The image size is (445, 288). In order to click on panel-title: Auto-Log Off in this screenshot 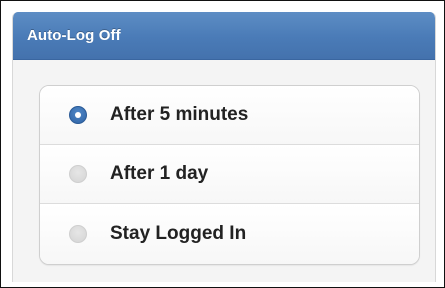, I will do `click(74, 35)`.